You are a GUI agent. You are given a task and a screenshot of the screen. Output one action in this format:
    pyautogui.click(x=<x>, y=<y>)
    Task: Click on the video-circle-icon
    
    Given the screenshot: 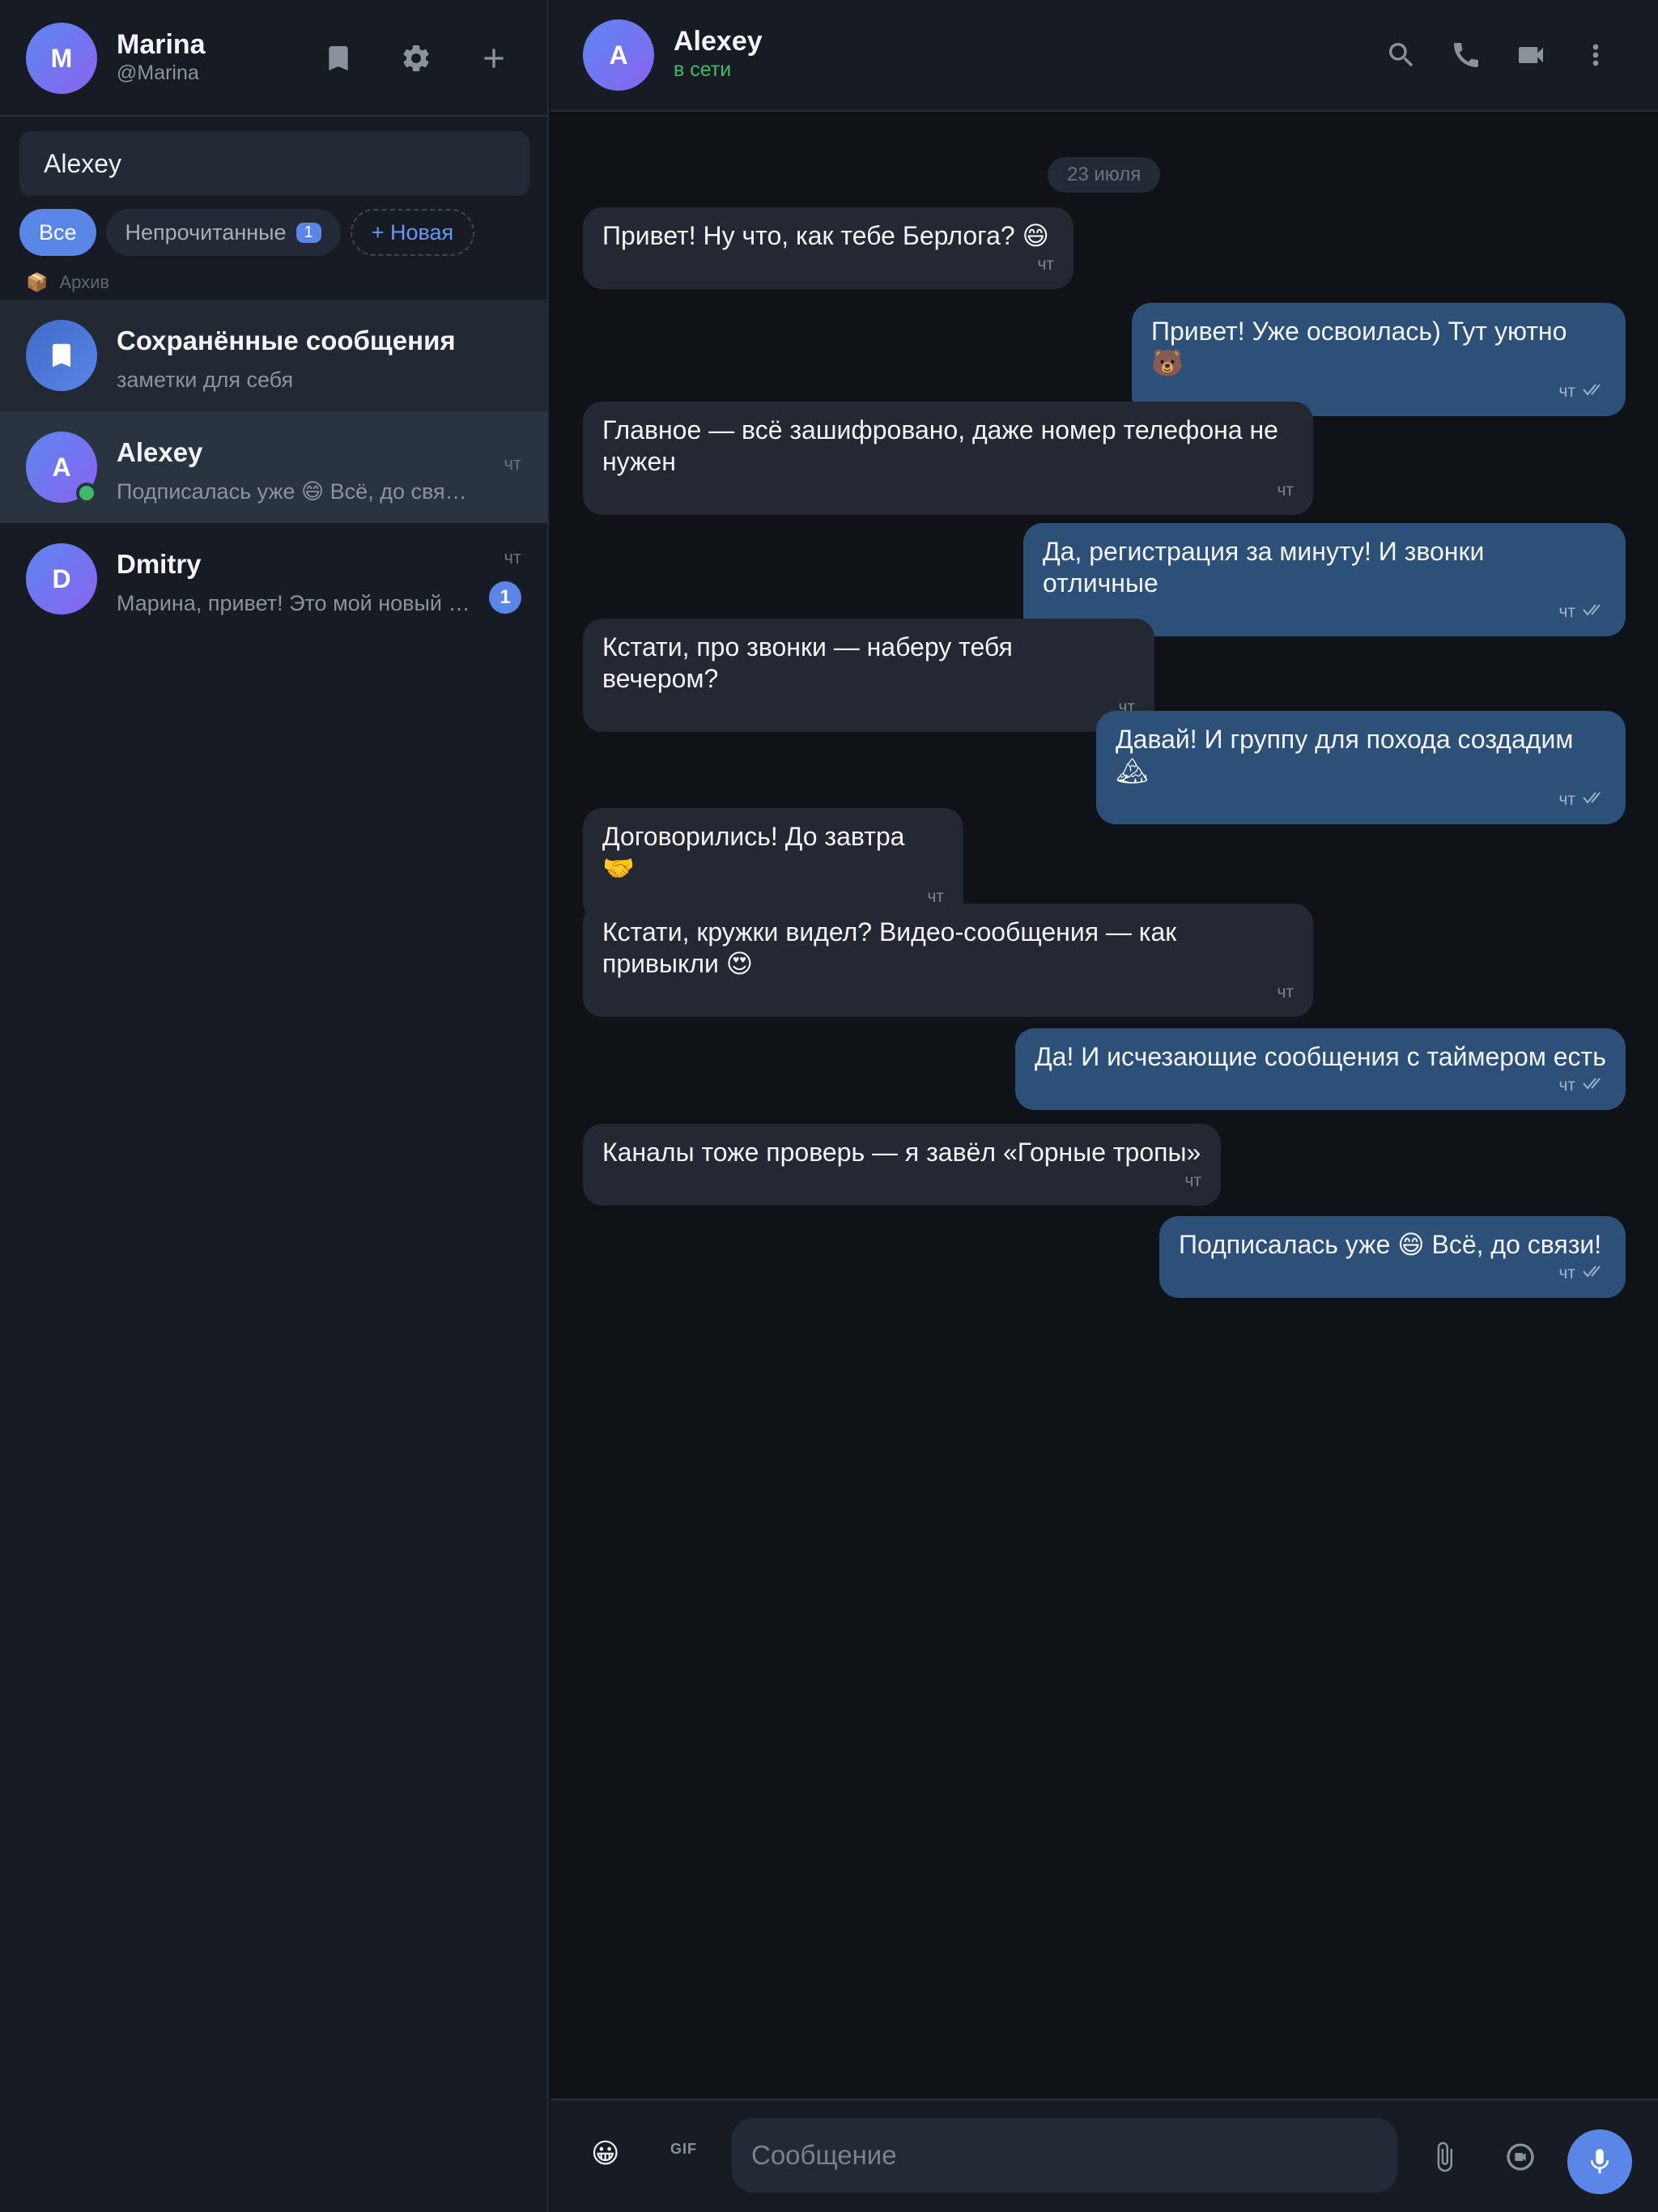 What is the action you would take?
    pyautogui.click(x=1520, y=2157)
    